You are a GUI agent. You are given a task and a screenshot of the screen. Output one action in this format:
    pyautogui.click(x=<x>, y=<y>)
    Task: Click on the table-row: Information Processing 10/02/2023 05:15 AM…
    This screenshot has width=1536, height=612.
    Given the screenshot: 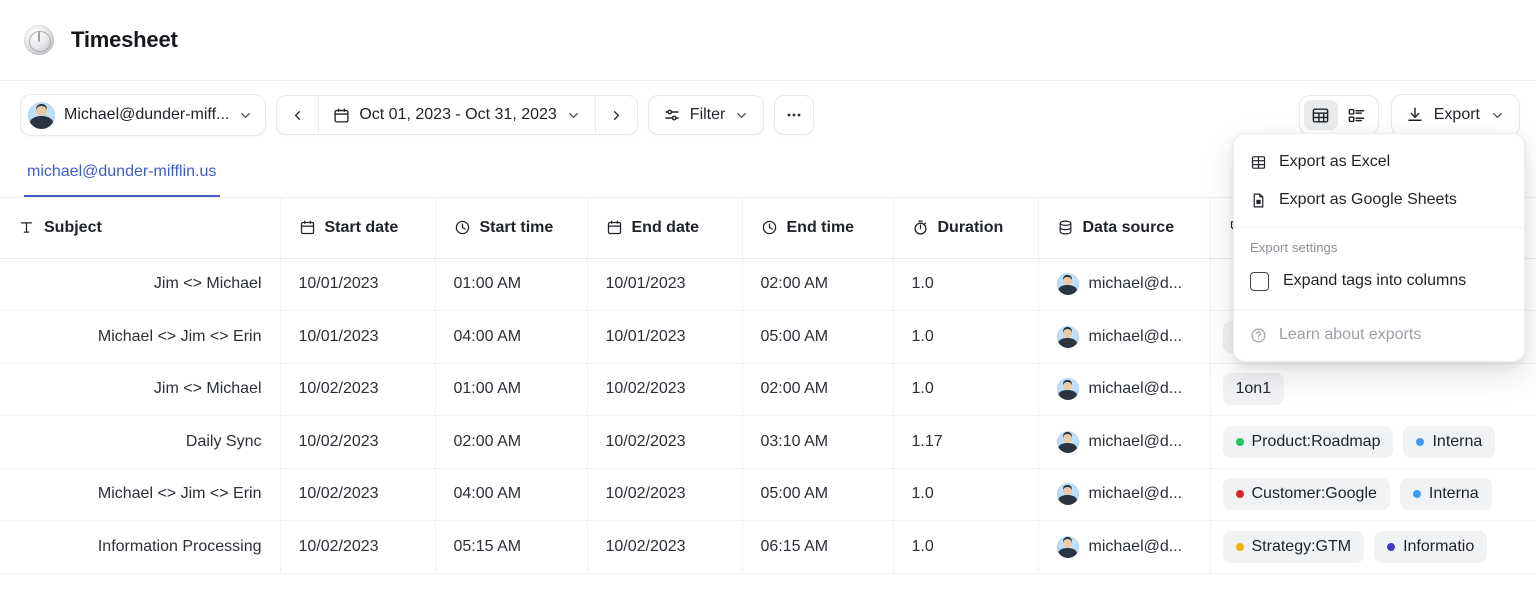 What is the action you would take?
    pyautogui.click(x=768, y=547)
    